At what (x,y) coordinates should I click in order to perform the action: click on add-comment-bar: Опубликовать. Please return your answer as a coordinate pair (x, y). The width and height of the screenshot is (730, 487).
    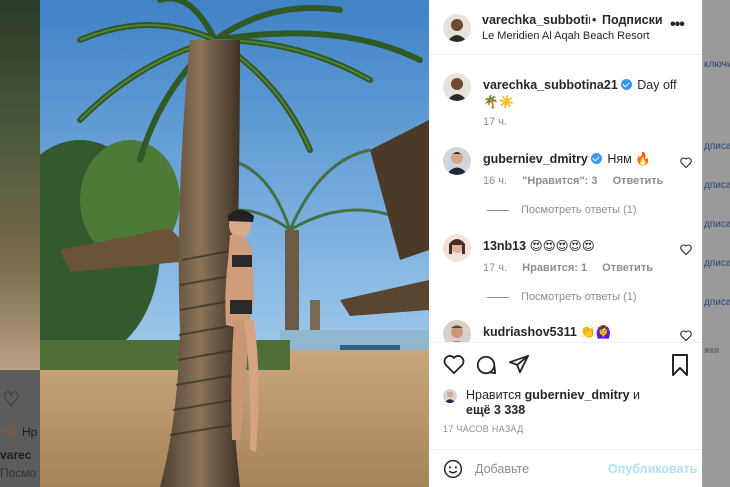
    Looking at the image, I should click on (565, 468).